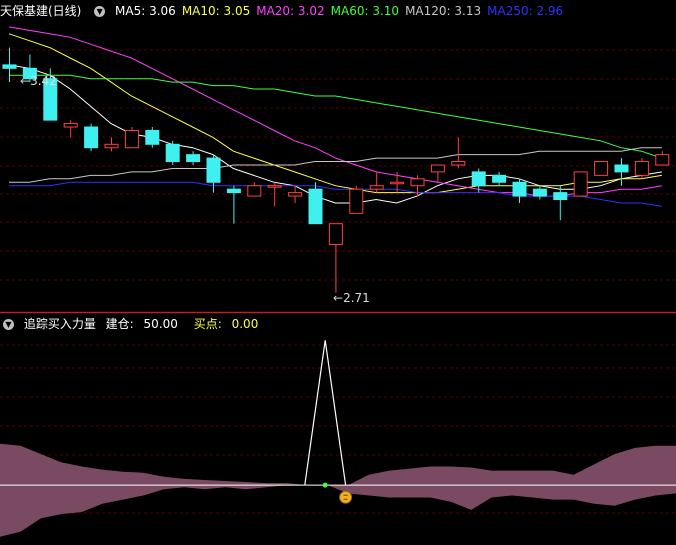  I want to click on lower-panel-header: ▼ 追踪买入力量 建仓: 50.00 买点: 0.00, so click(135, 324).